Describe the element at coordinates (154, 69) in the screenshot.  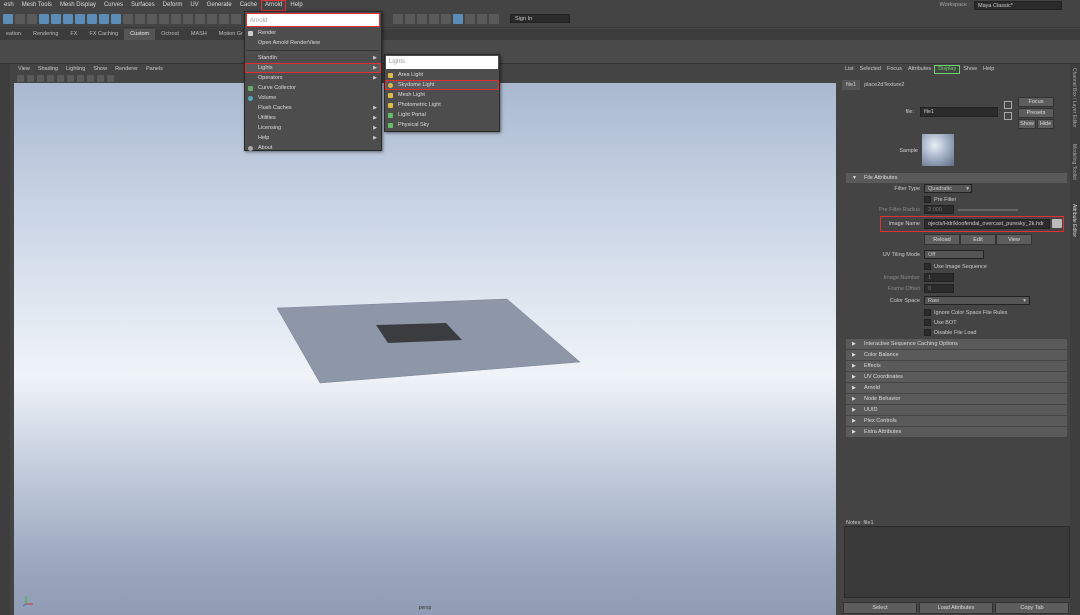
I see `viewport-menu-panels: Panels` at that location.